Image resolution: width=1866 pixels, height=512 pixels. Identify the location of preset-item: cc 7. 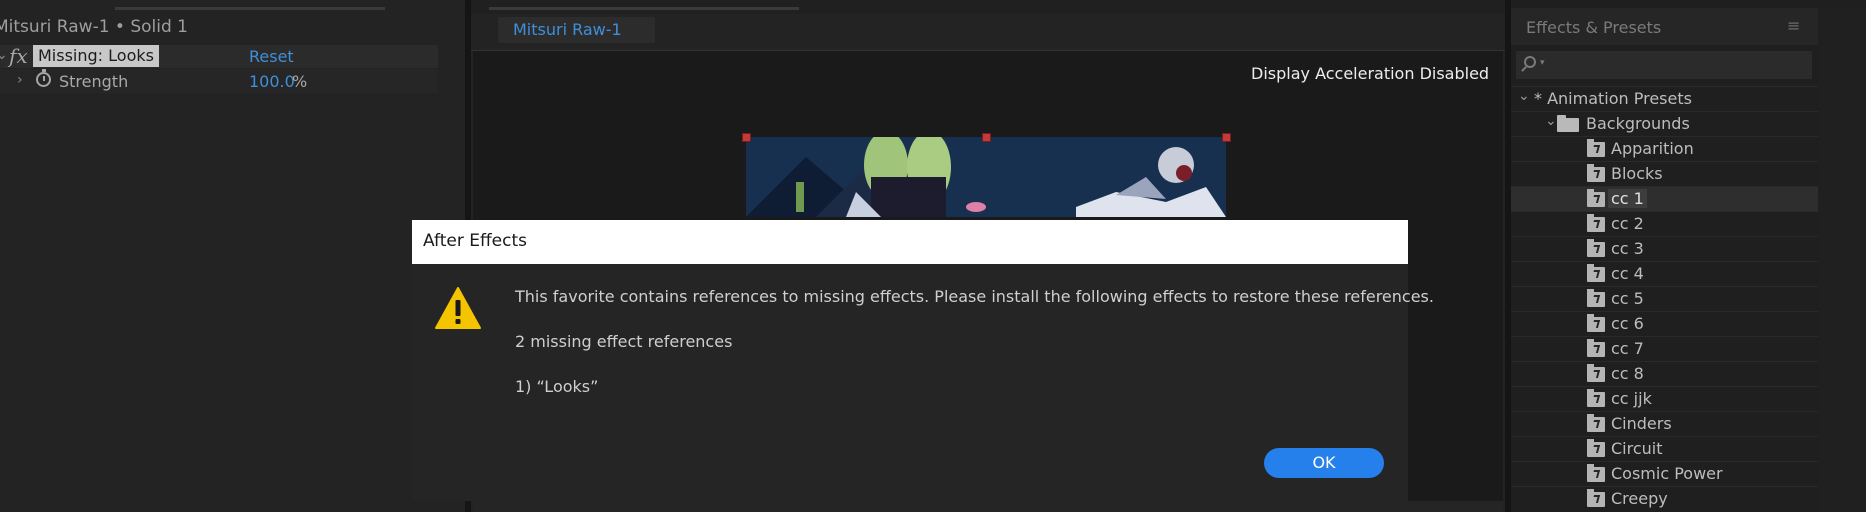
(1664, 348).